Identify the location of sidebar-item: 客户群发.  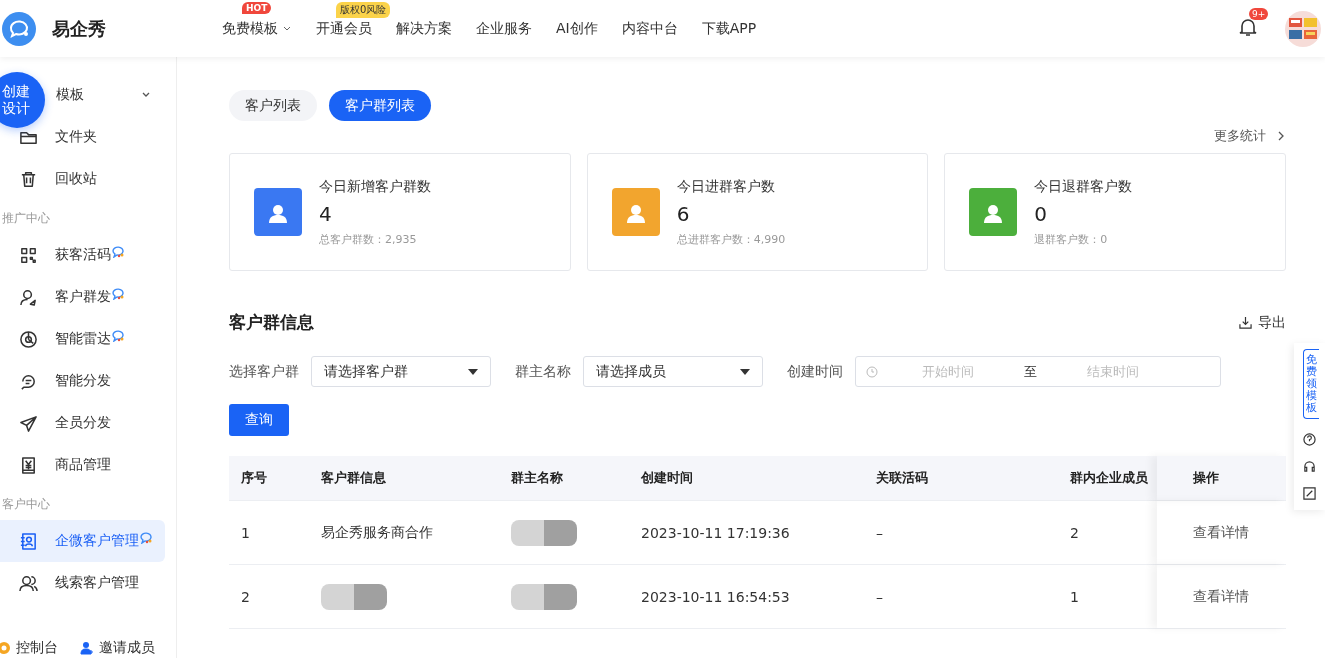
(82, 297).